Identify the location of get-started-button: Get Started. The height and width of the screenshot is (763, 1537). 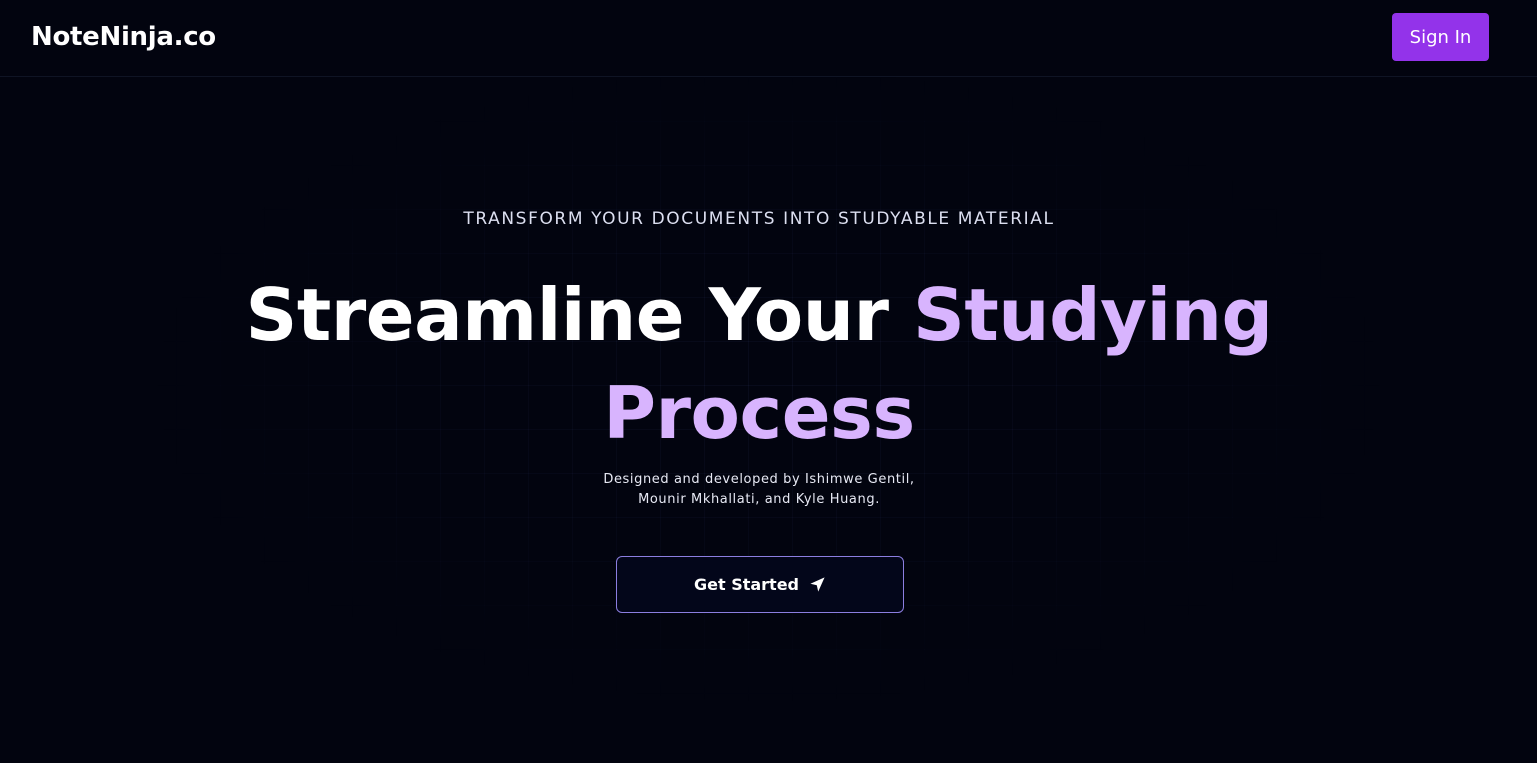
(760, 584).